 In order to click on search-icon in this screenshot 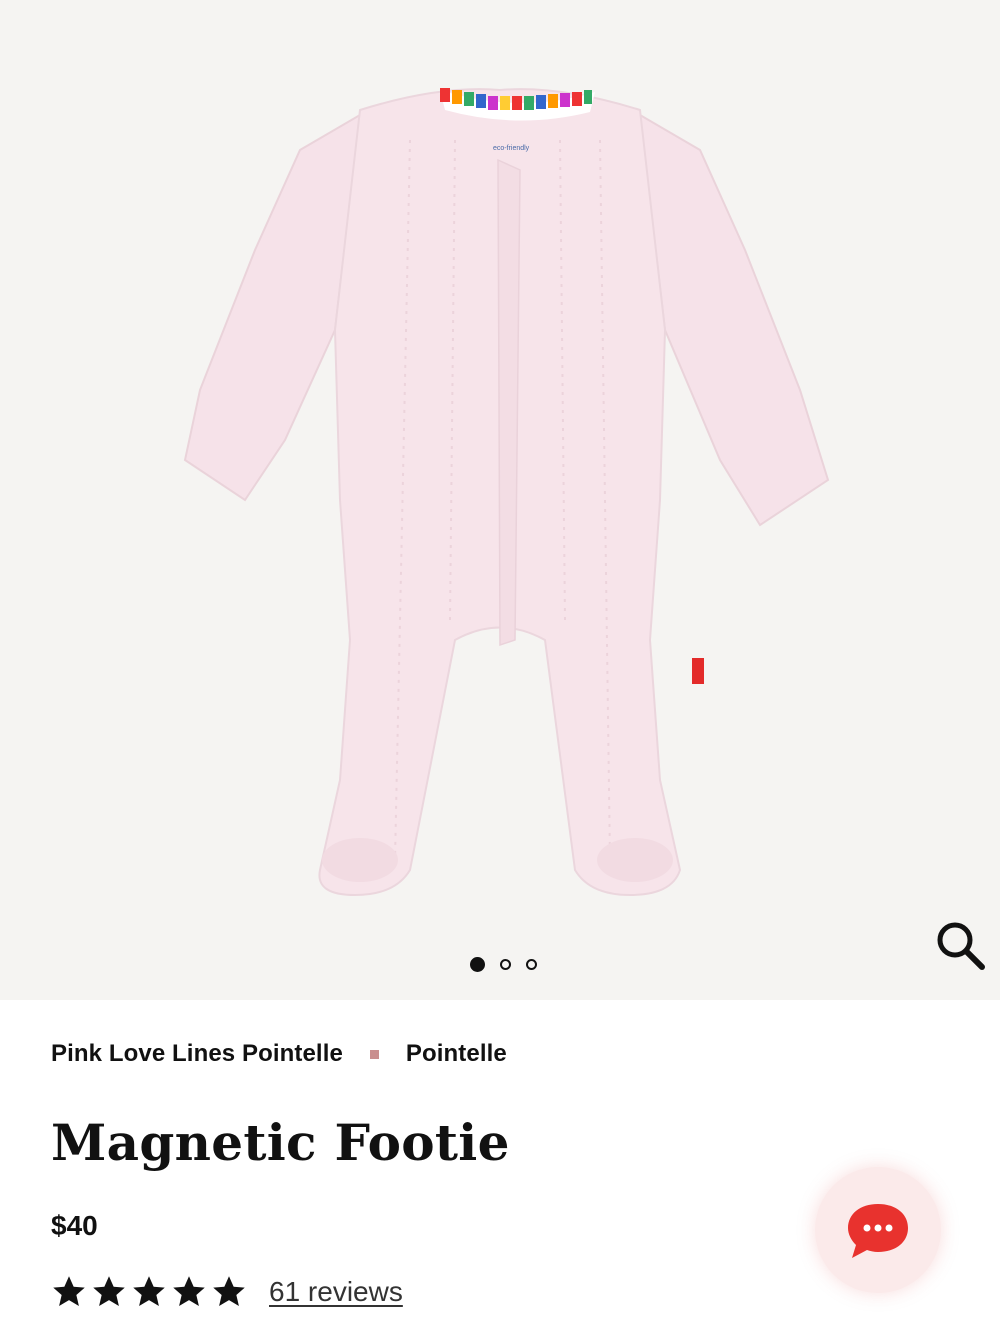, I will do `click(961, 946)`.